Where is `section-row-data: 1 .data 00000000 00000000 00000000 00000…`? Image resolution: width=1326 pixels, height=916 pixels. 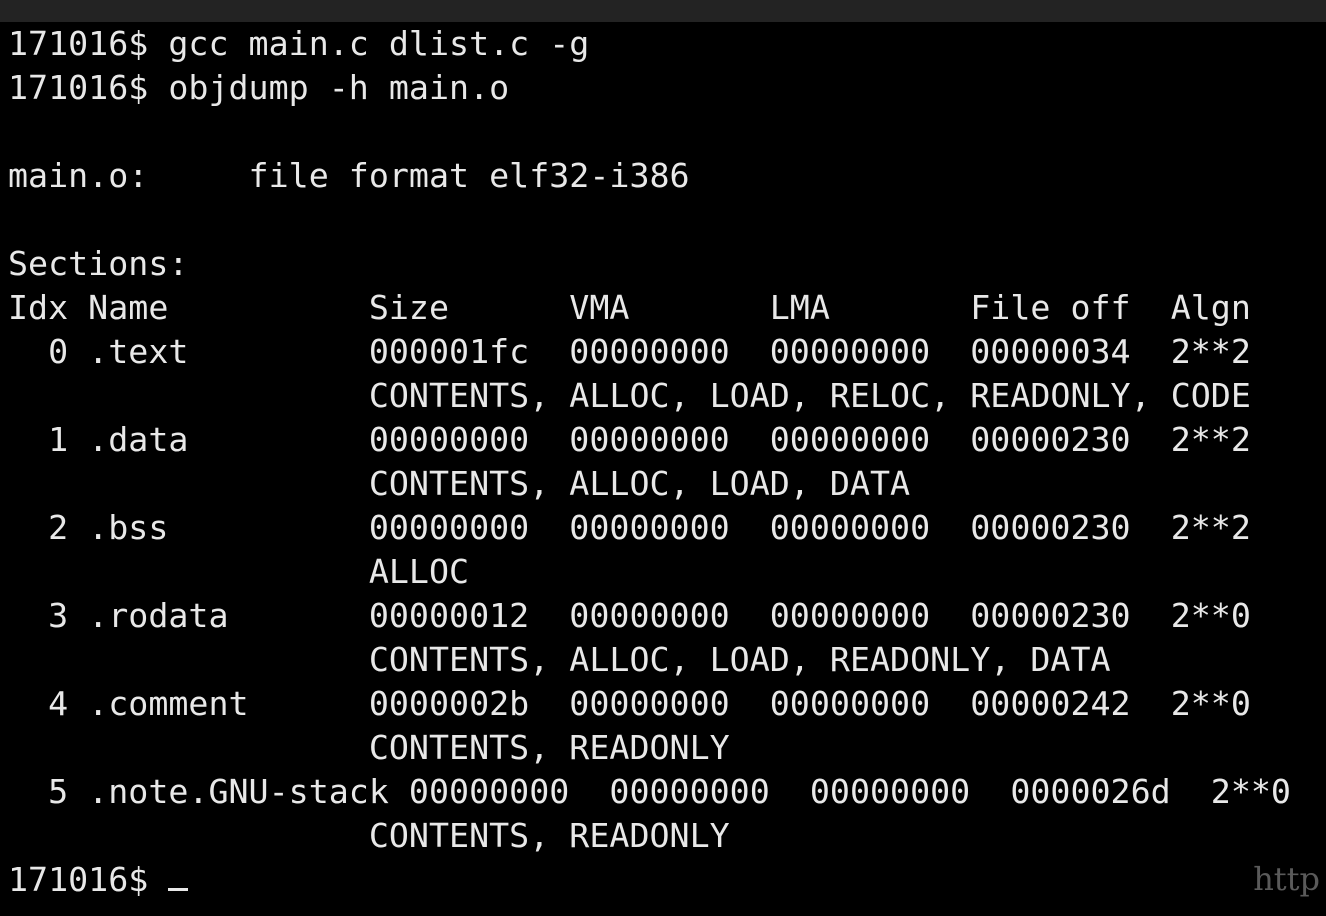
section-row-data: 1 .data 00000000 00000000 00000000 00000… is located at coordinates (629, 439).